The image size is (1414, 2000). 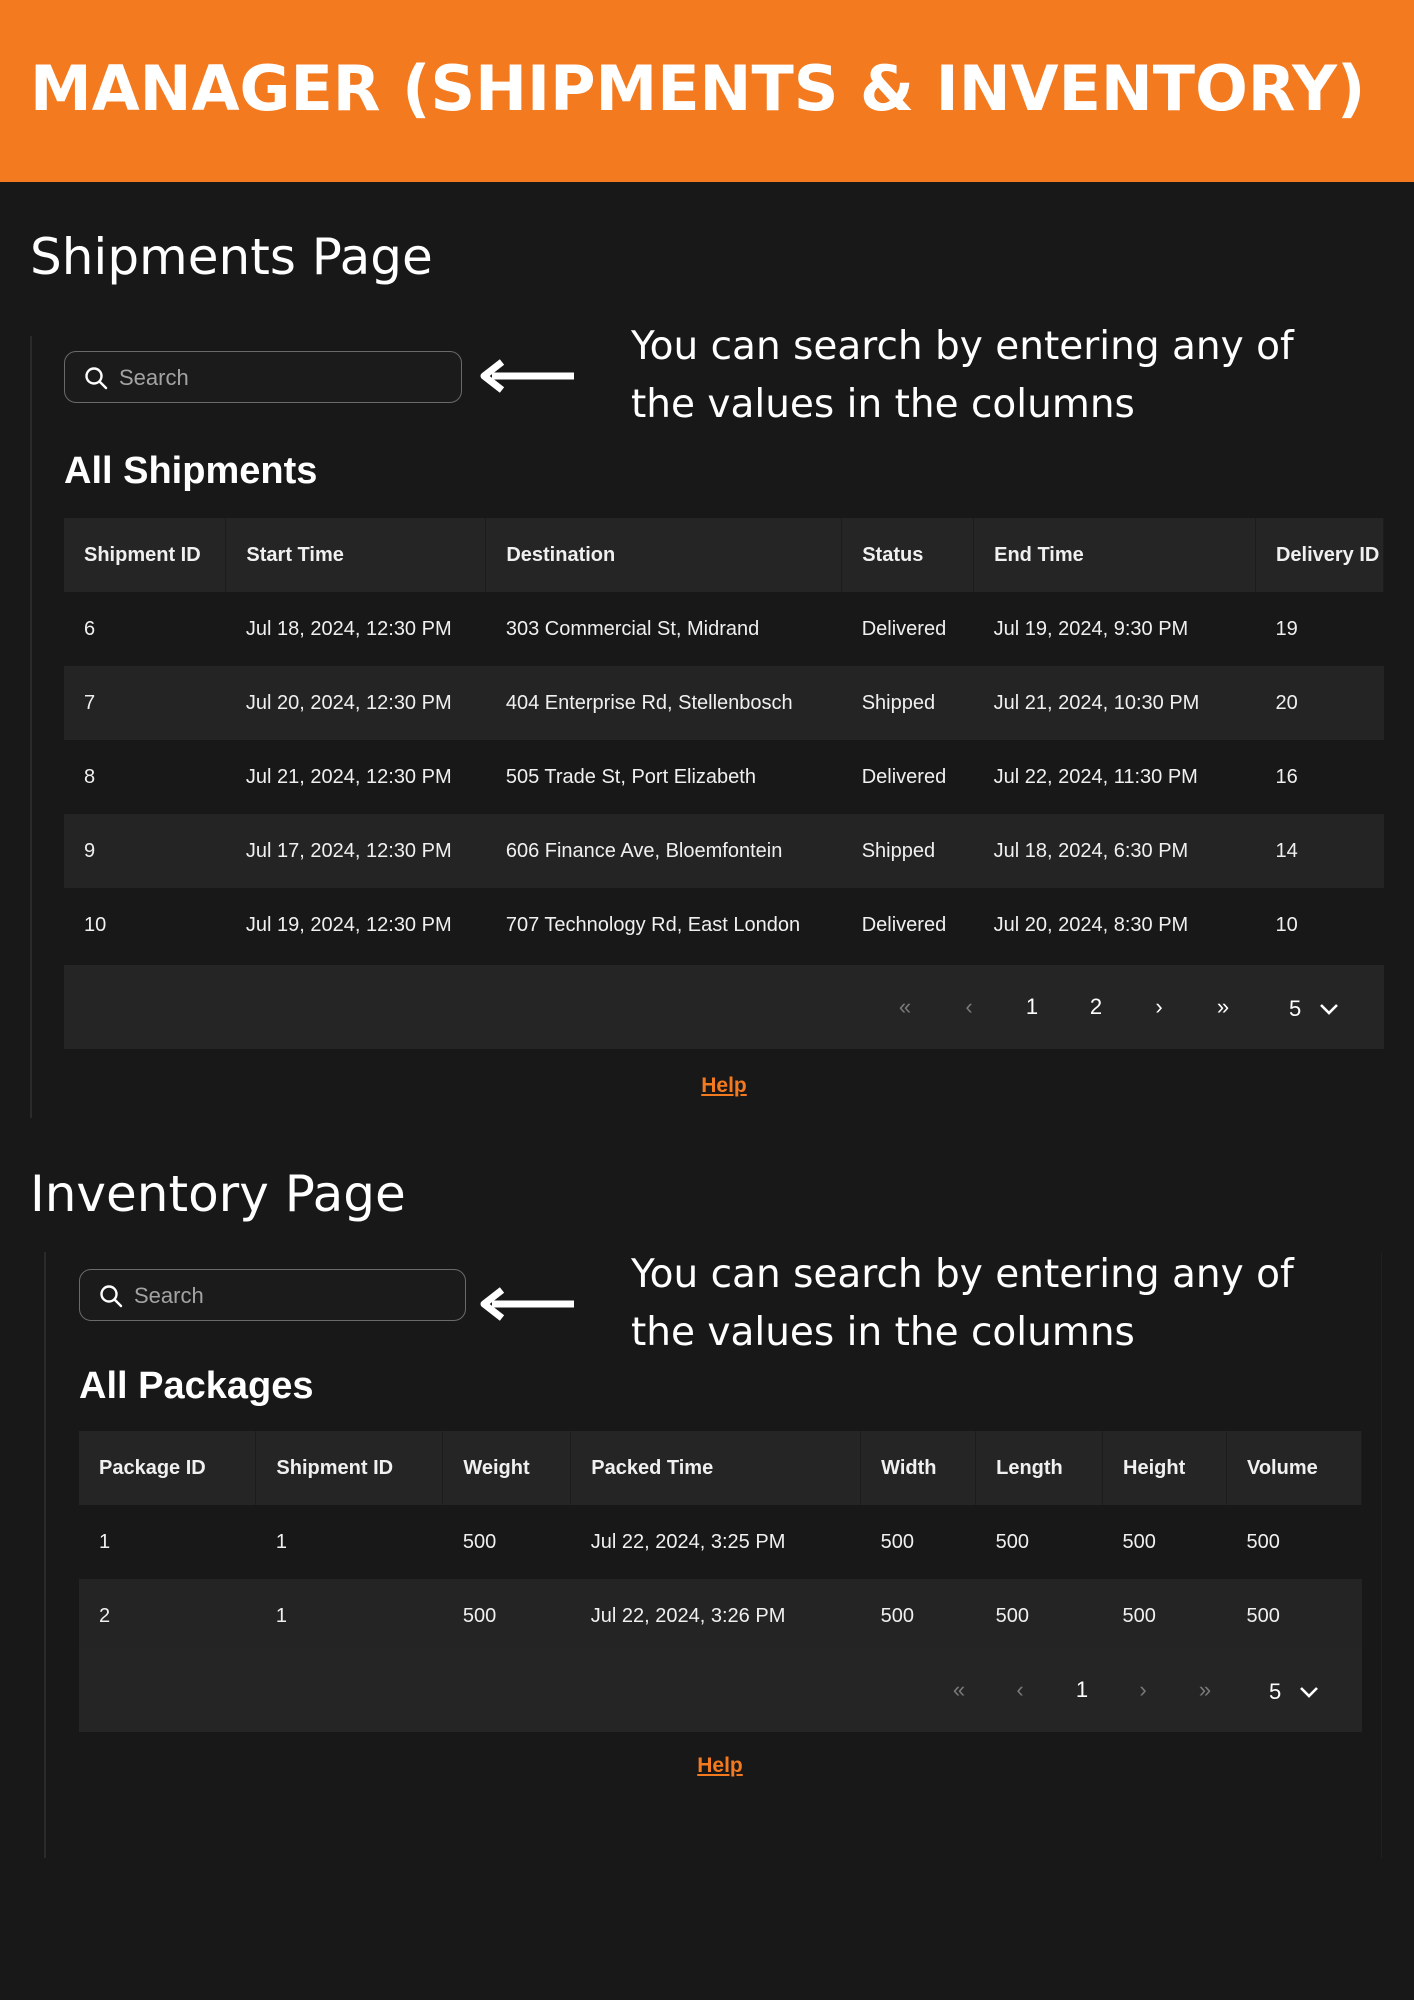 I want to click on table-cell: 10, so click(x=1319, y=925).